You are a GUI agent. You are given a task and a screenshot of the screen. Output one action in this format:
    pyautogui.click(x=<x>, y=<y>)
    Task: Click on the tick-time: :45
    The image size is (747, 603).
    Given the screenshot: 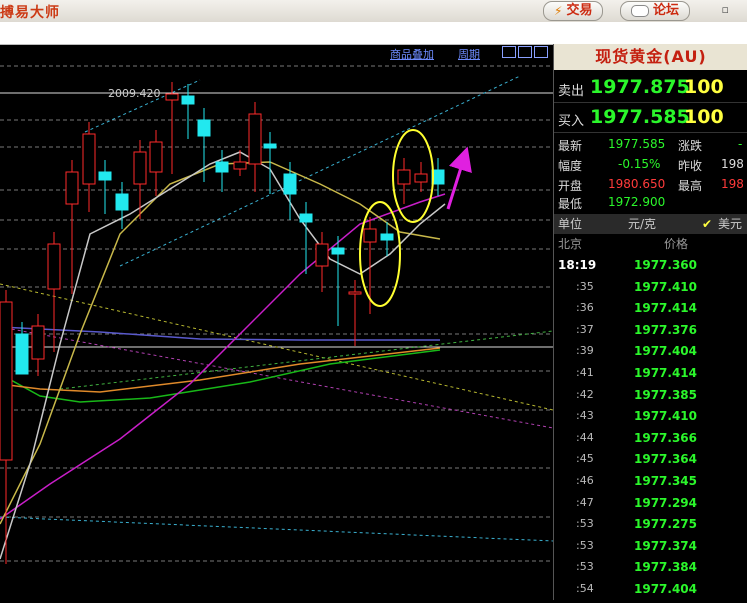 What is the action you would take?
    pyautogui.click(x=585, y=459)
    